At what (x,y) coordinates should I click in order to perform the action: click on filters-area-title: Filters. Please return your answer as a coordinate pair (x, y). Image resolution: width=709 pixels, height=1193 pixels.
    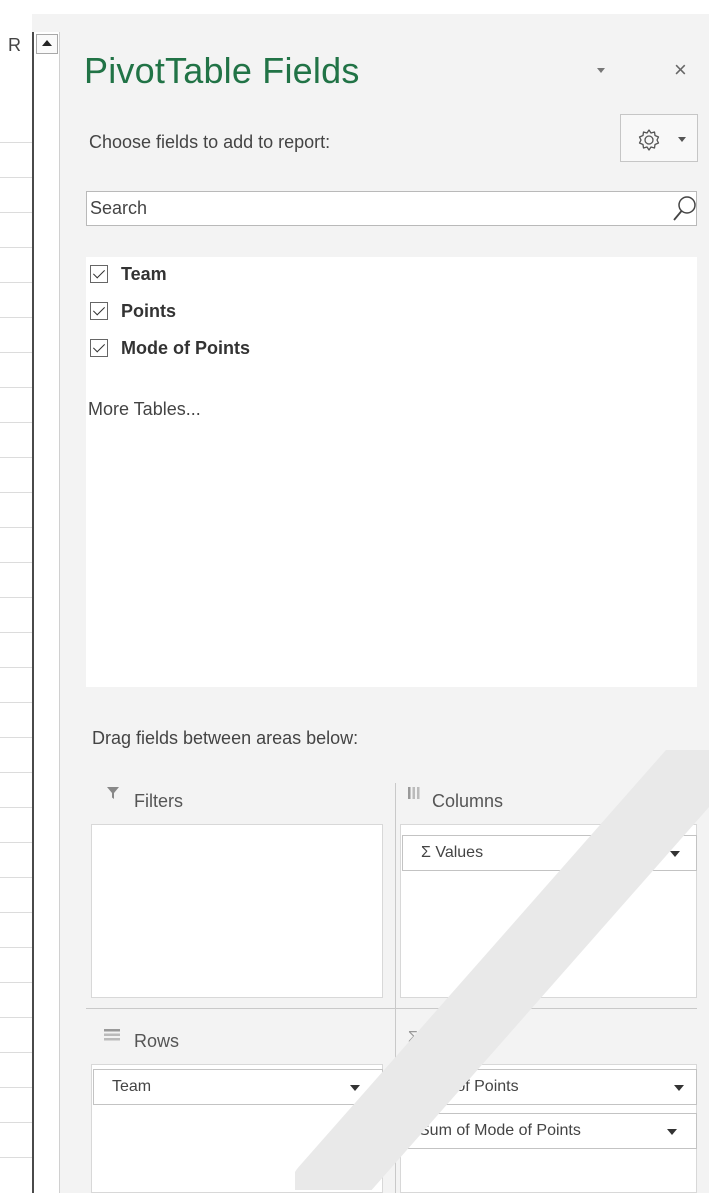
    Looking at the image, I should click on (158, 801).